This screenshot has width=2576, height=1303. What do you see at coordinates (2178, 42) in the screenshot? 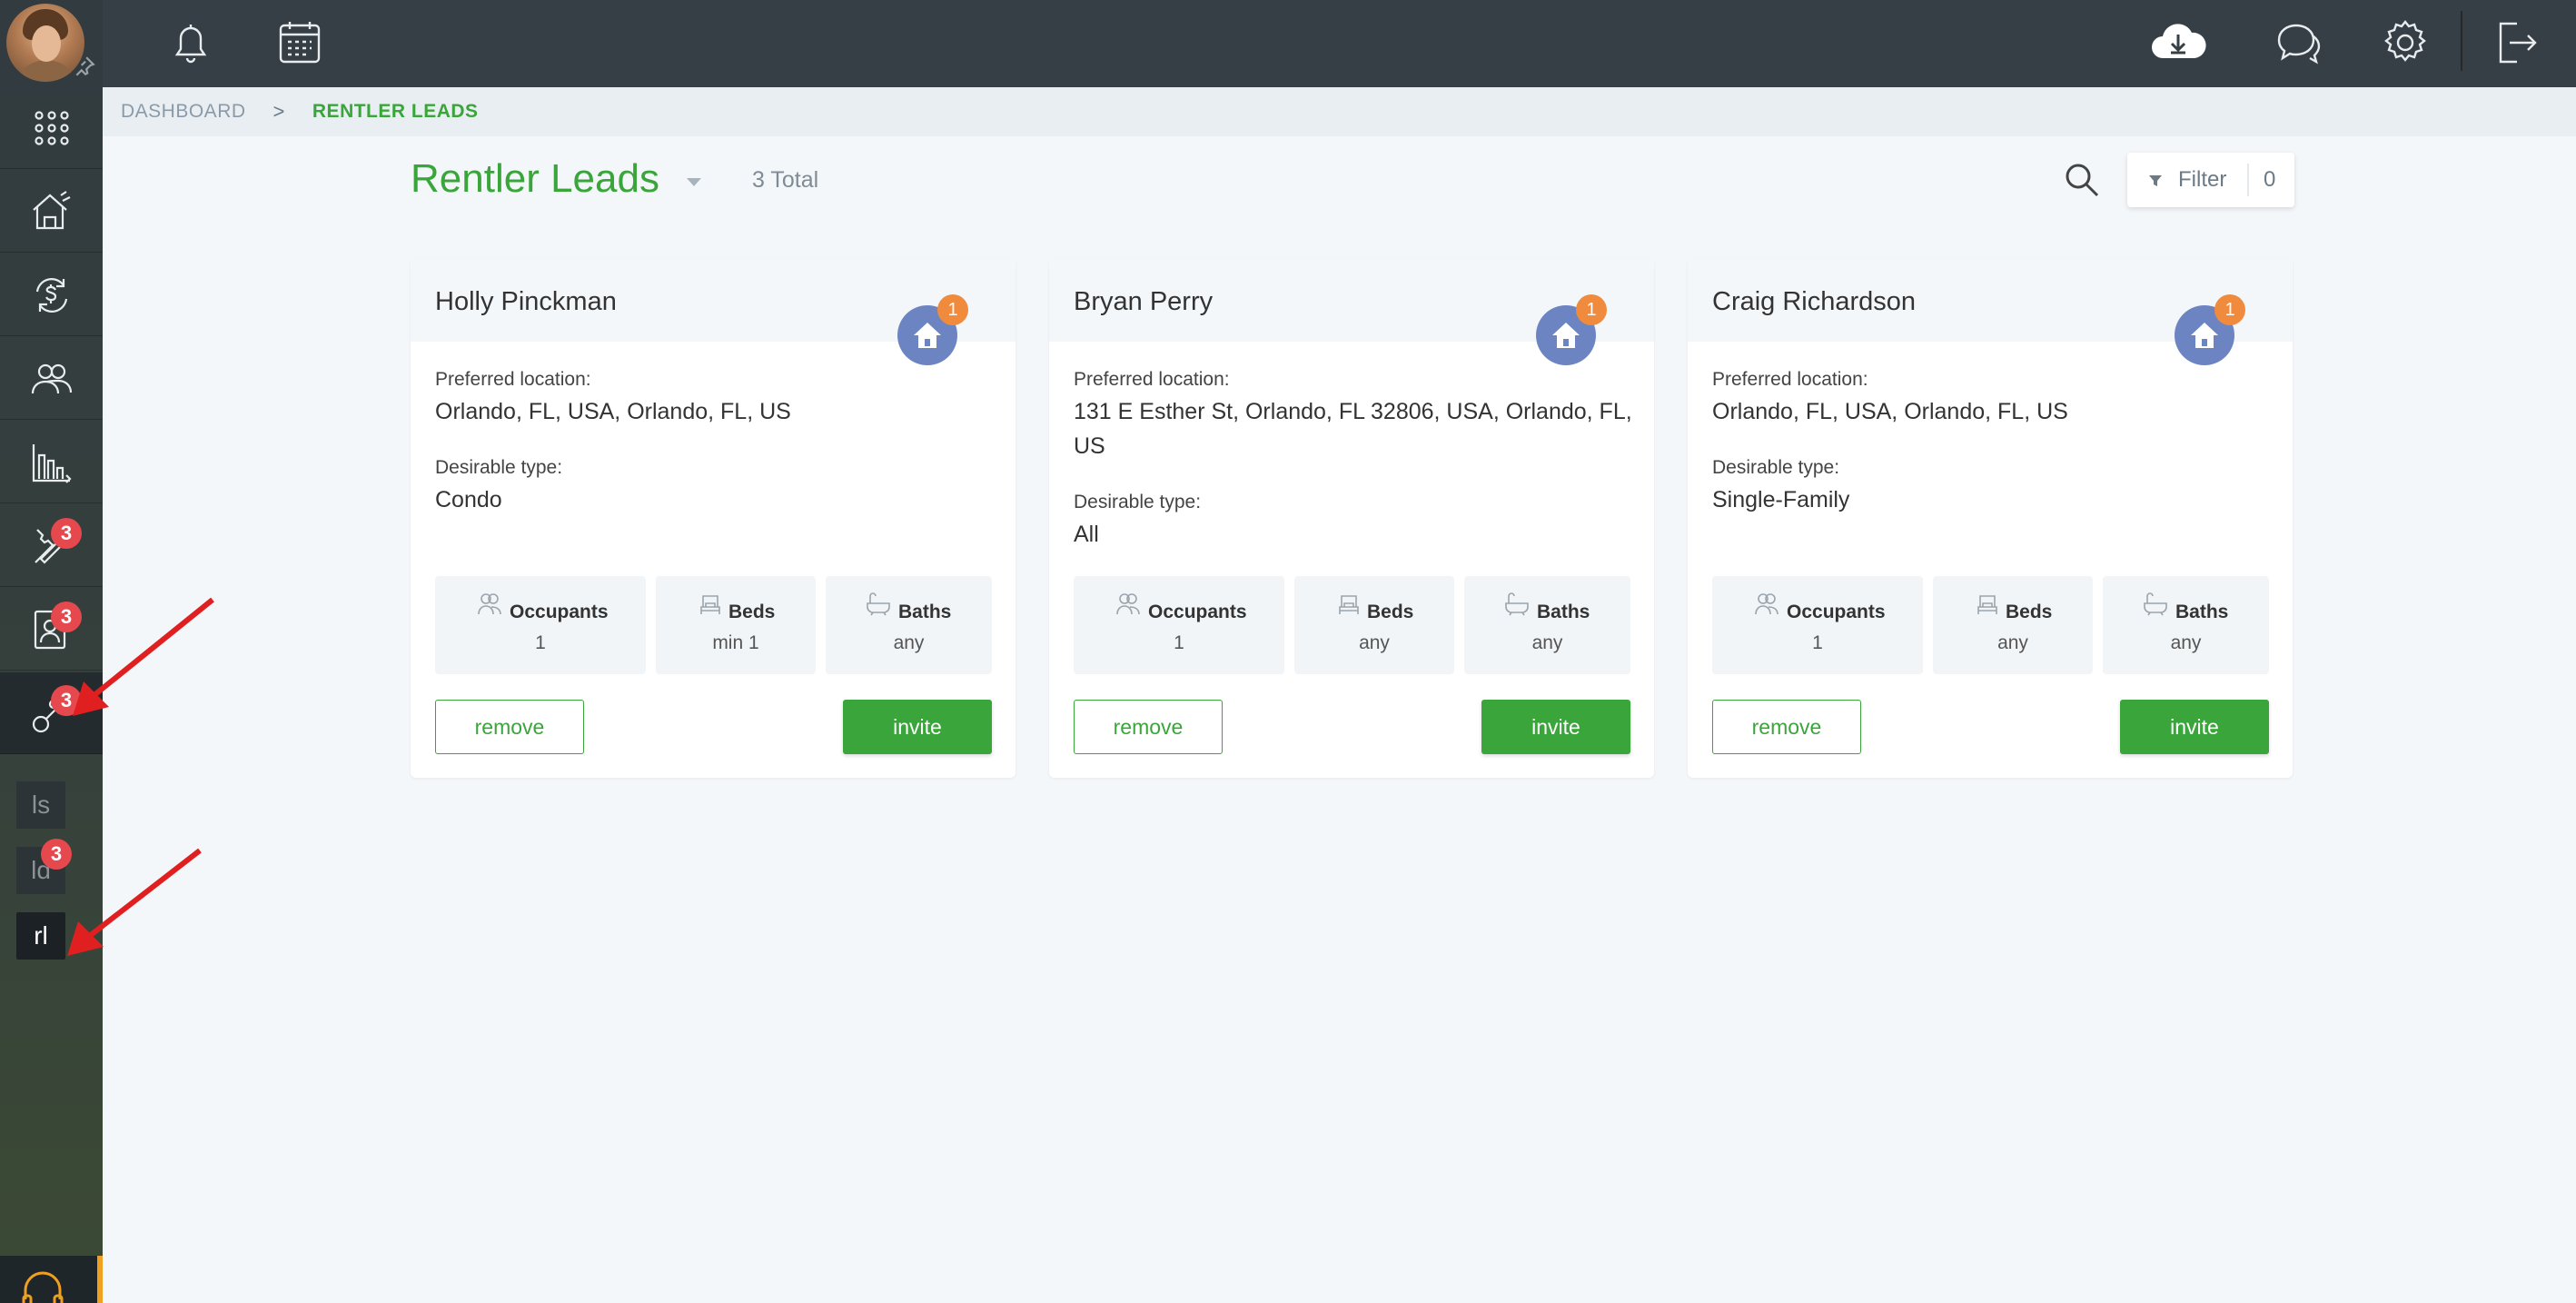
I see `cloud-download-icon` at bounding box center [2178, 42].